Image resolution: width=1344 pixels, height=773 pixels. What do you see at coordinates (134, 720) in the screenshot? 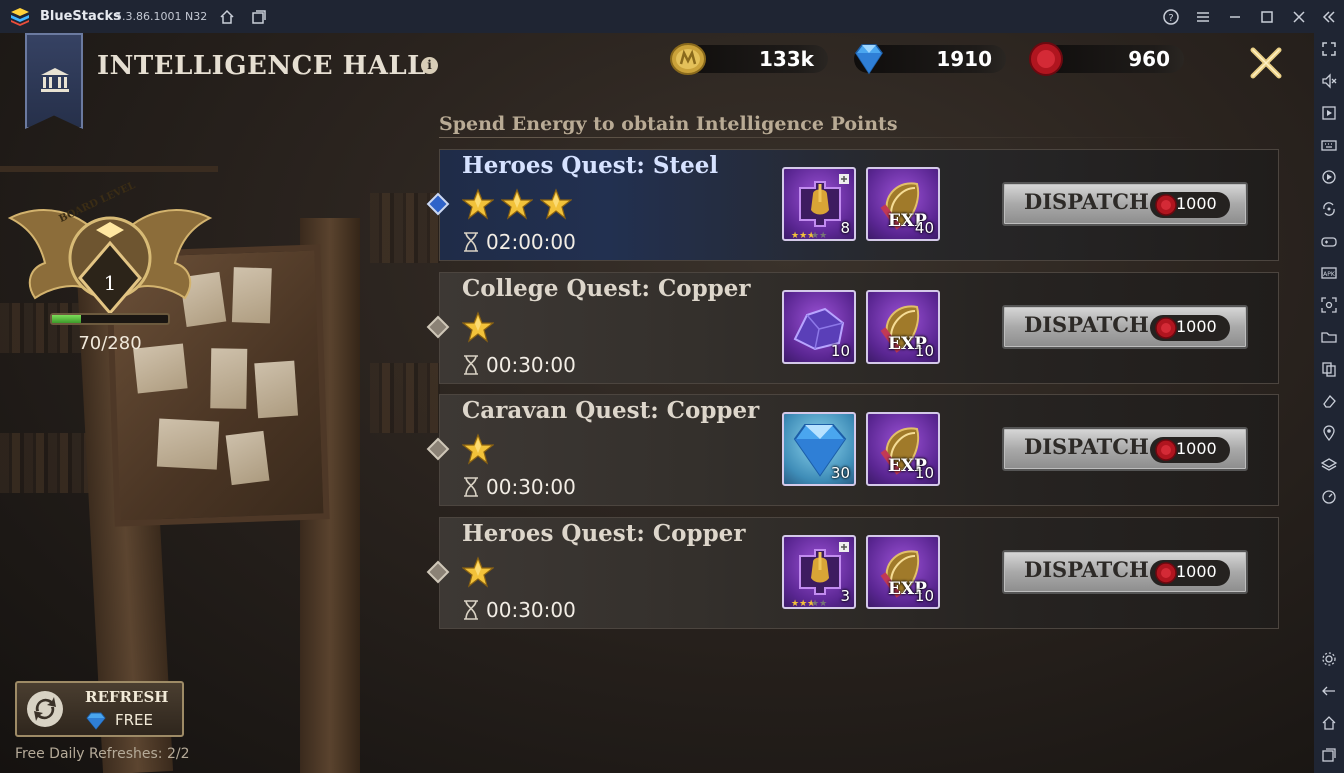
I see `refresh-cost: FREE` at bounding box center [134, 720].